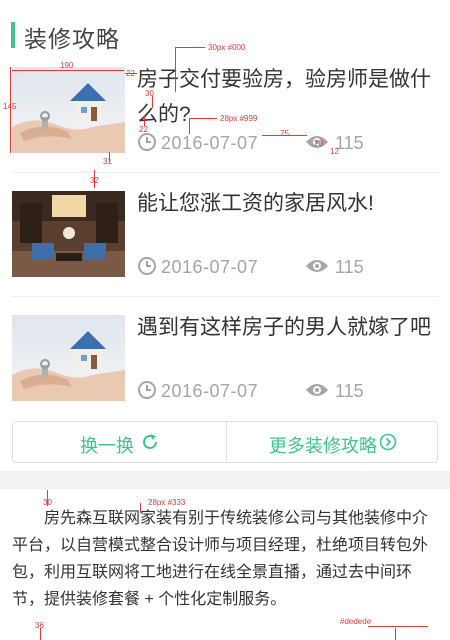 The width and height of the screenshot is (450, 640). What do you see at coordinates (72, 39) in the screenshot?
I see `section-title: 装修攻略` at bounding box center [72, 39].